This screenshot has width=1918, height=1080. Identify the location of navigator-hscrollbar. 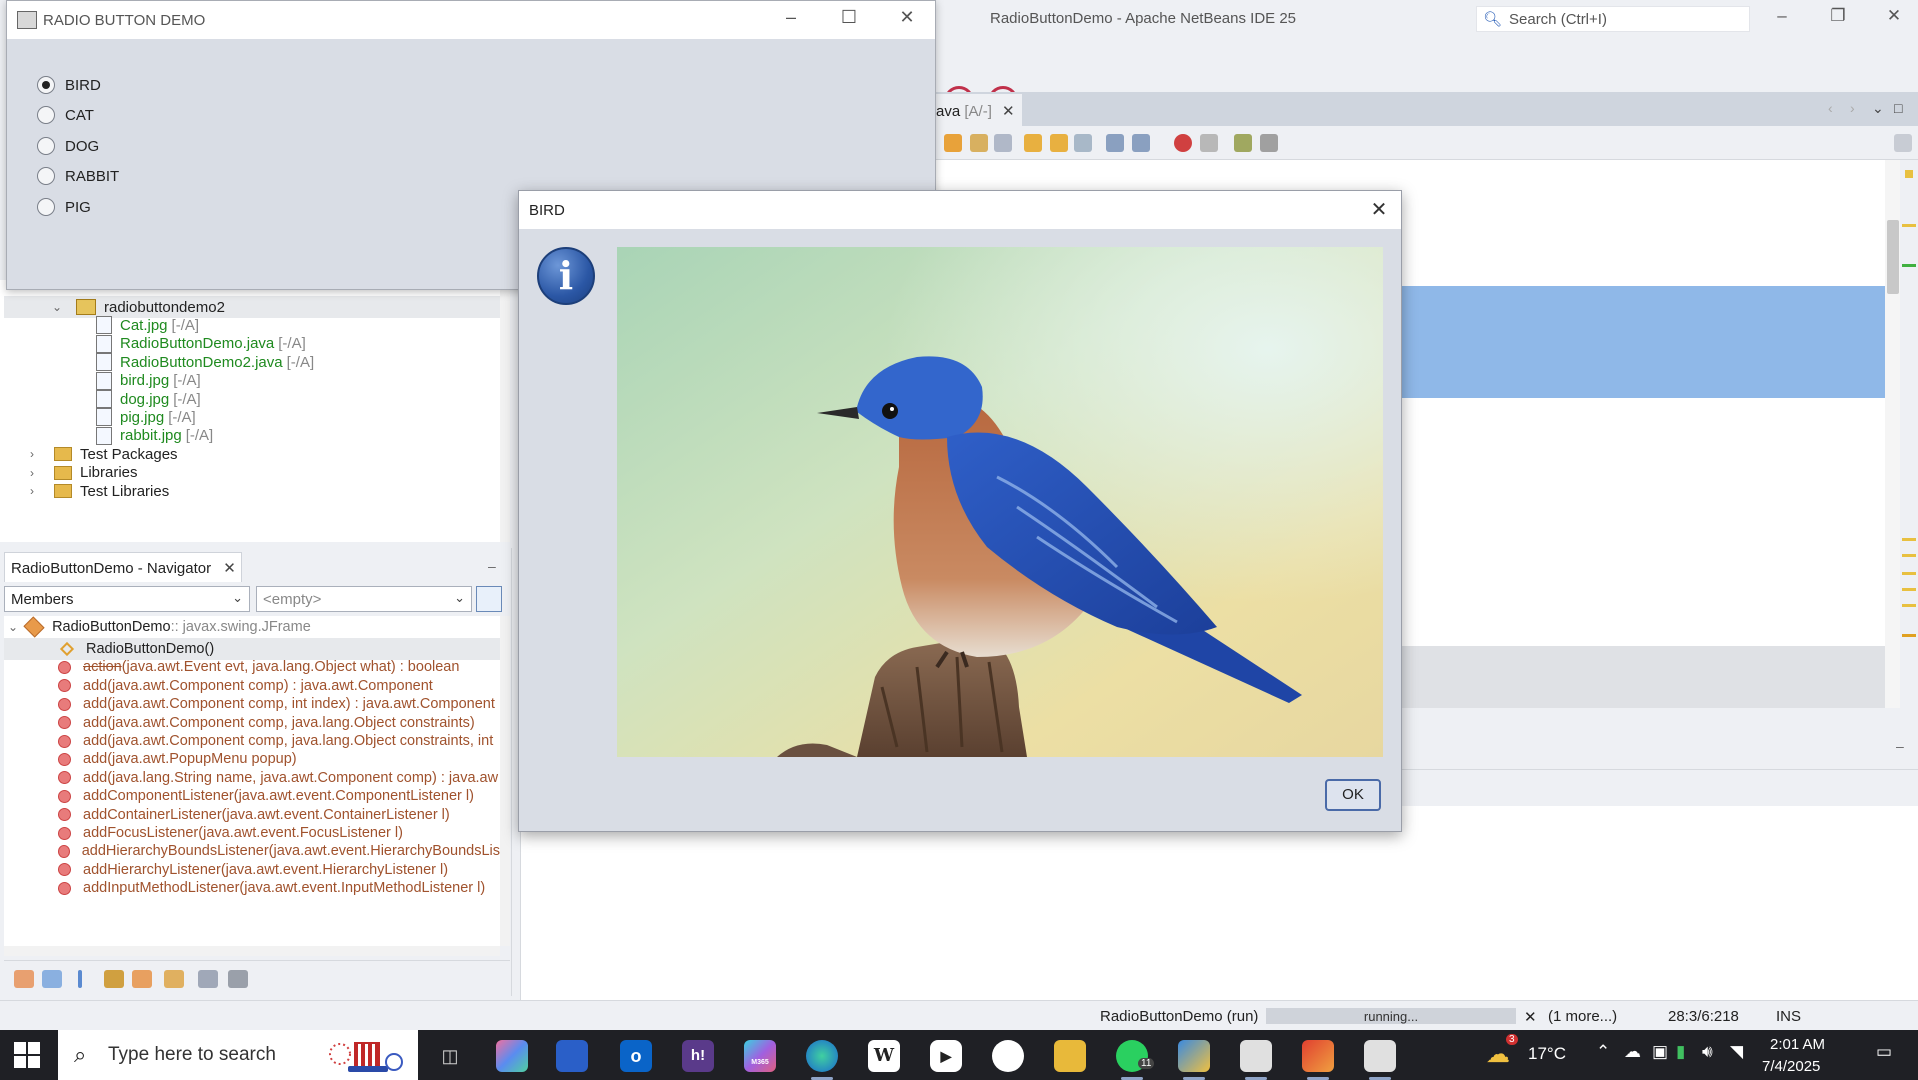
(252, 951).